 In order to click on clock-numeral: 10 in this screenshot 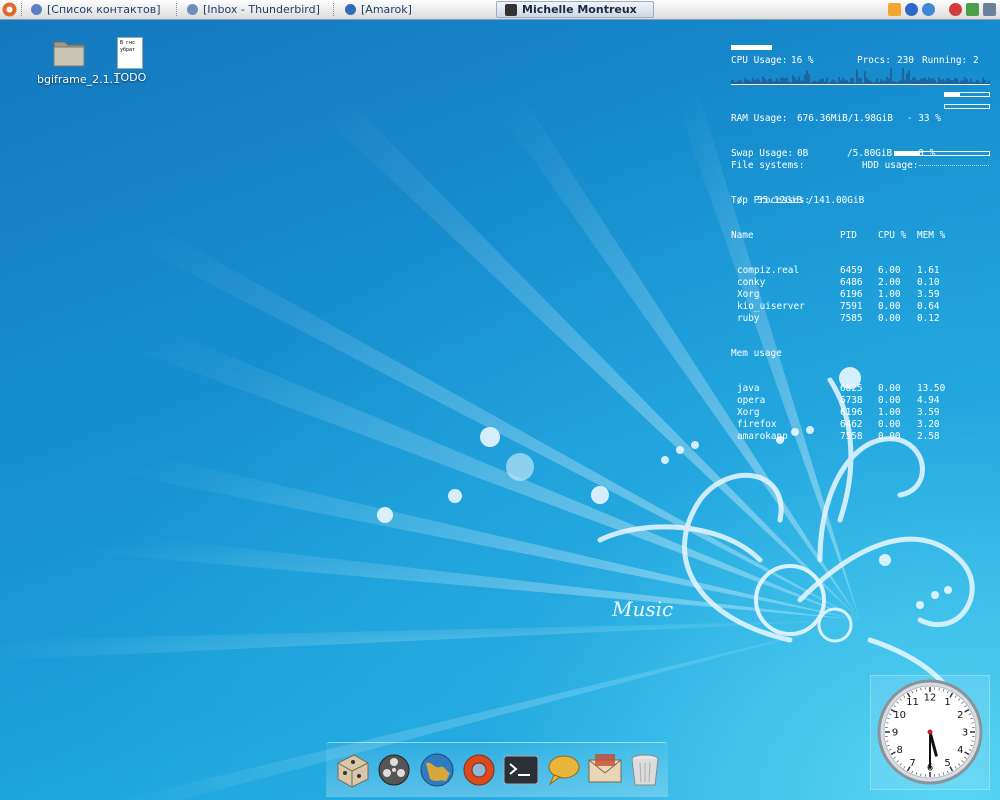, I will do `click(899, 715)`.